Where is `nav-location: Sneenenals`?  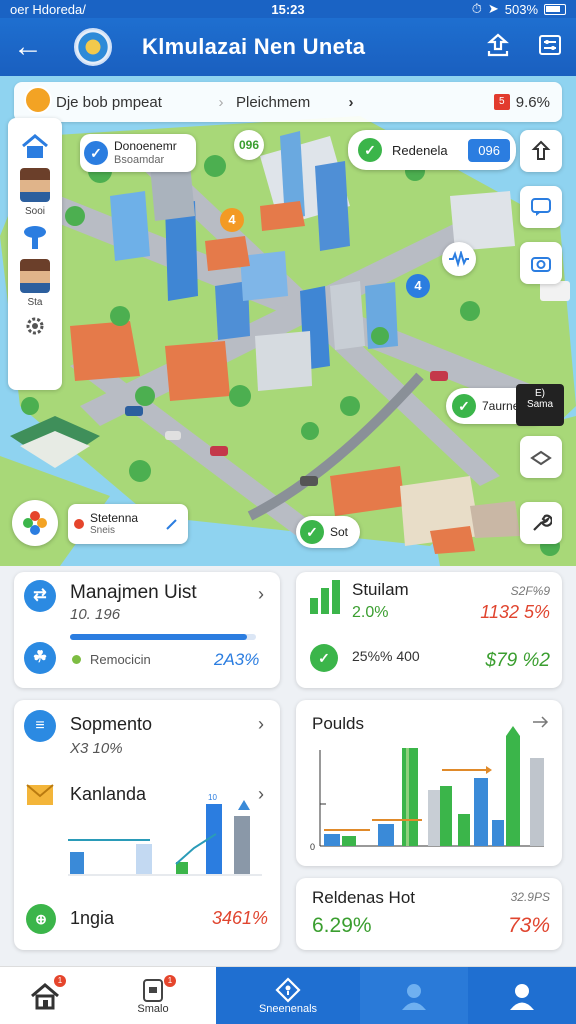
nav-location: Sneenenals is located at coordinates (288, 995).